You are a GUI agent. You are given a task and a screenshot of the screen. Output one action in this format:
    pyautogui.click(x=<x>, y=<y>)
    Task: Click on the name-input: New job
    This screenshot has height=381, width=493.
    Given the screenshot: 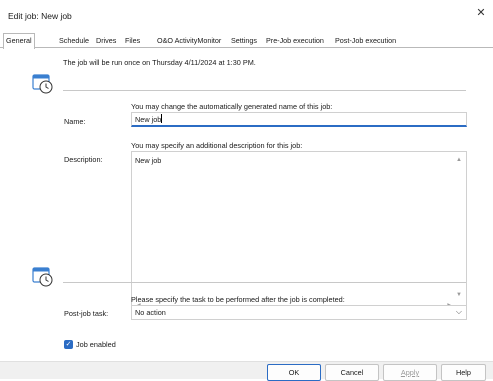 What is the action you would take?
    pyautogui.click(x=299, y=119)
    